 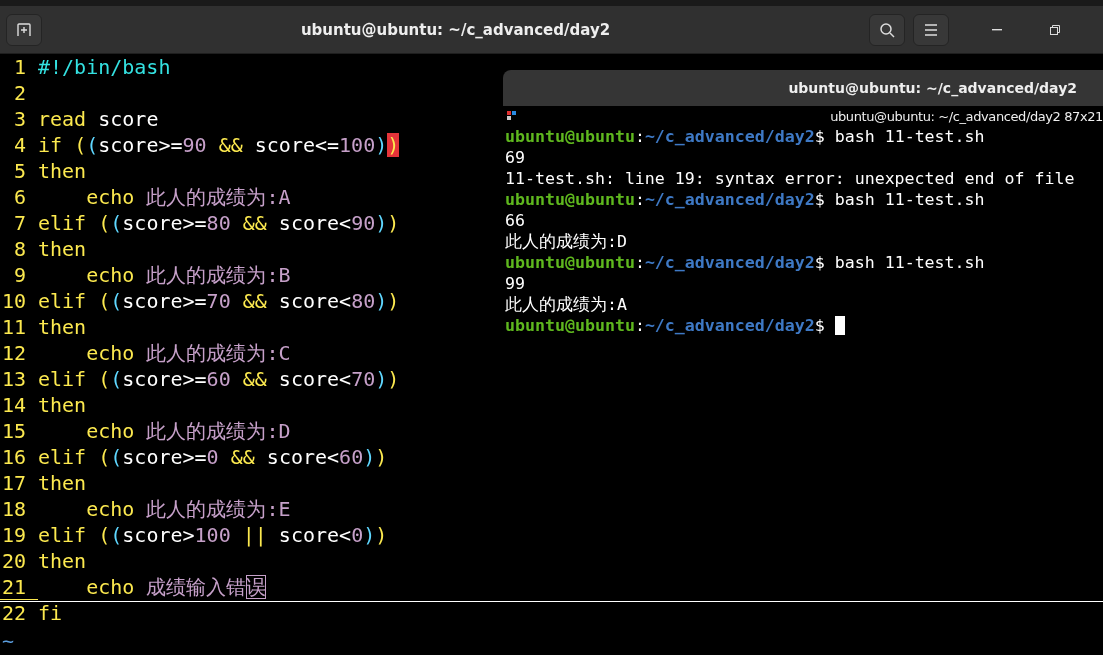 I want to click on code-line: #!/bin/bash, so click(x=104, y=67).